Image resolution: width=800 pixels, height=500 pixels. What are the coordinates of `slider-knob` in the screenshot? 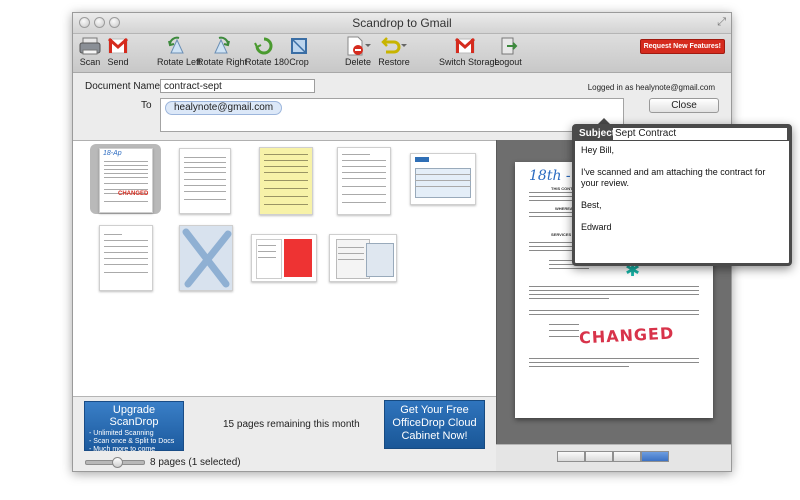 It's located at (117, 462).